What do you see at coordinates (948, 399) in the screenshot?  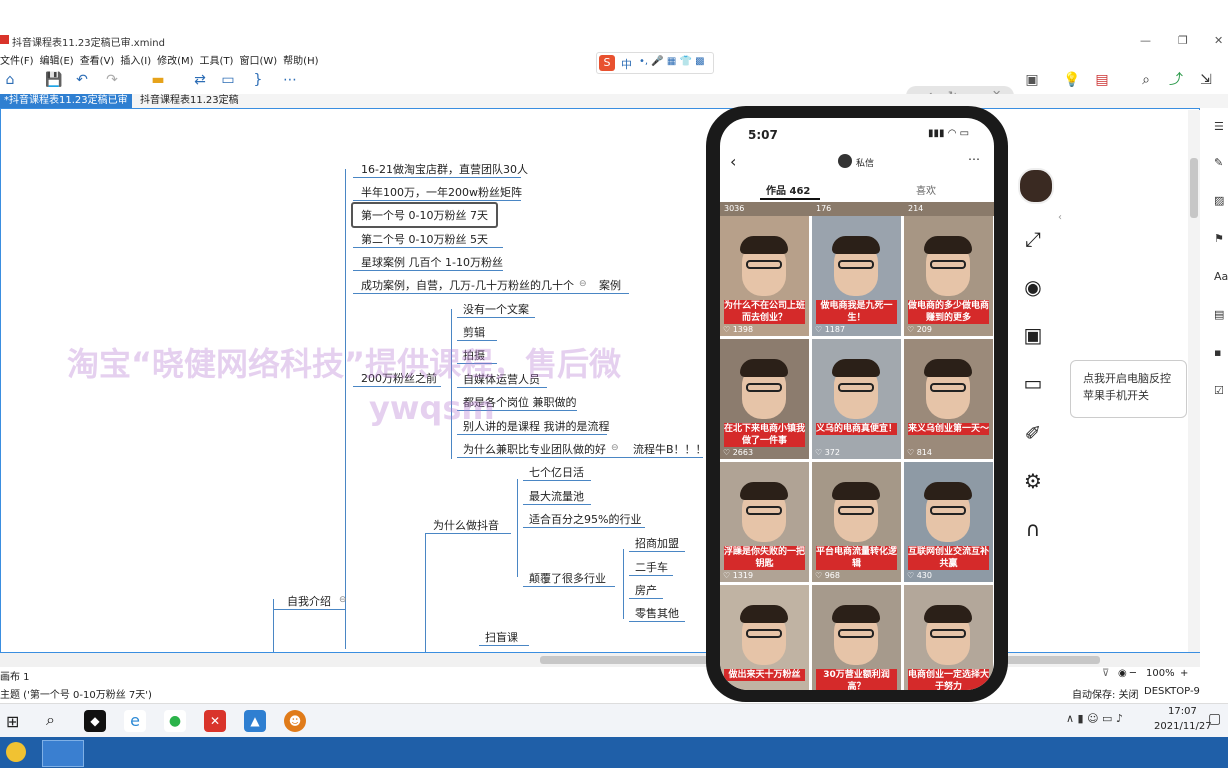 I see `video-thumbnail: 来义乌创业第一天～ ♡ 814` at bounding box center [948, 399].